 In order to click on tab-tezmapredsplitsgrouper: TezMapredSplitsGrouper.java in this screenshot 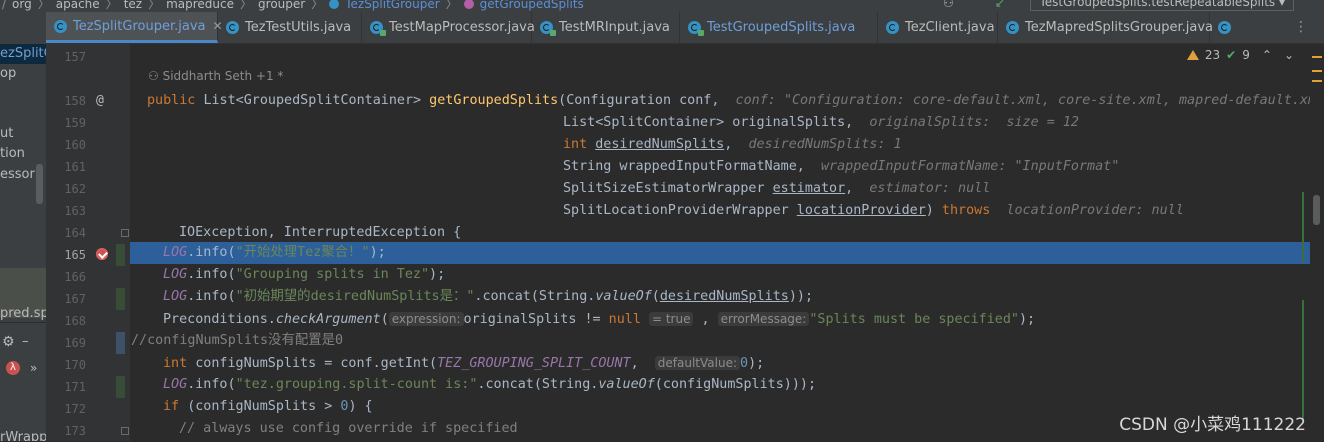, I will do `click(1105, 27)`.